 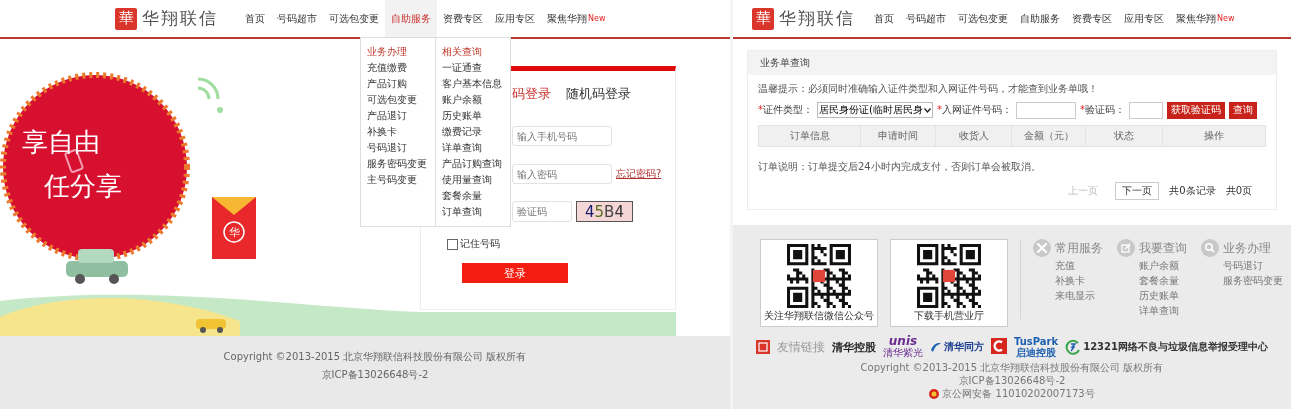 I want to click on qr-caption: 下载手机营业厅, so click(x=949, y=316).